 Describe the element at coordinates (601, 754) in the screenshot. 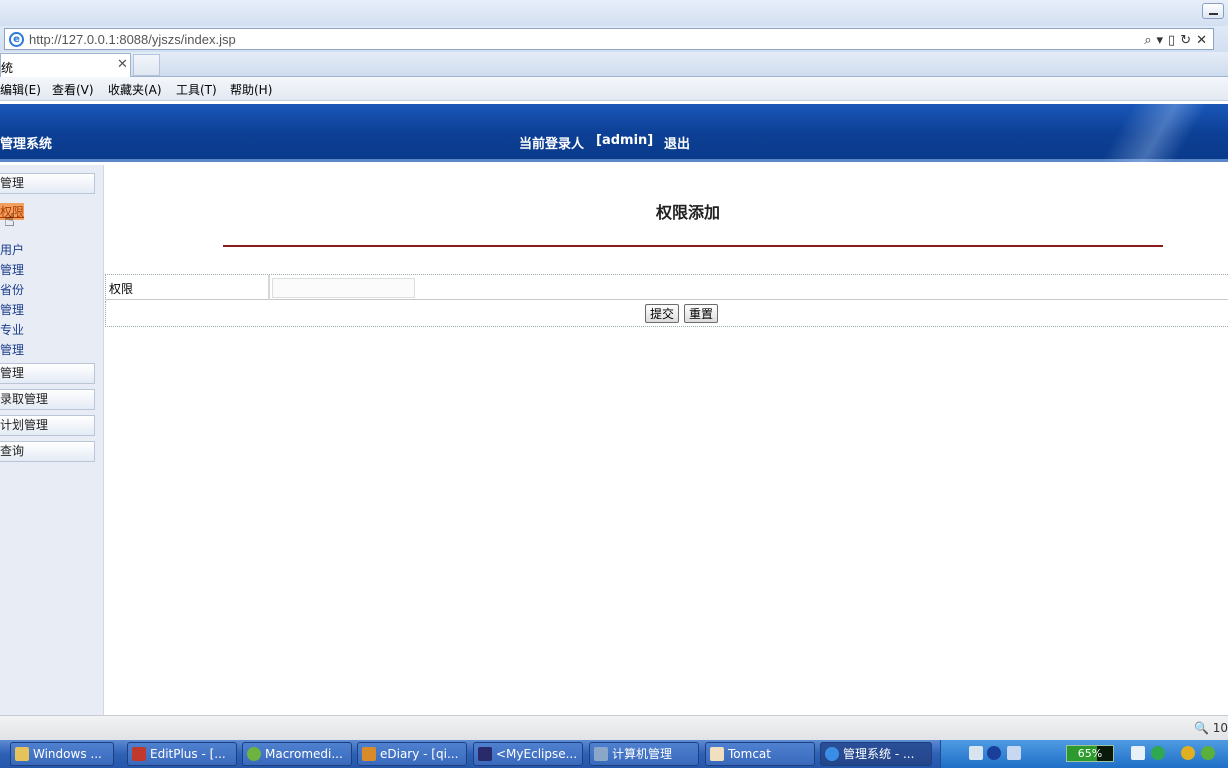

I see `computer-management-icon` at that location.